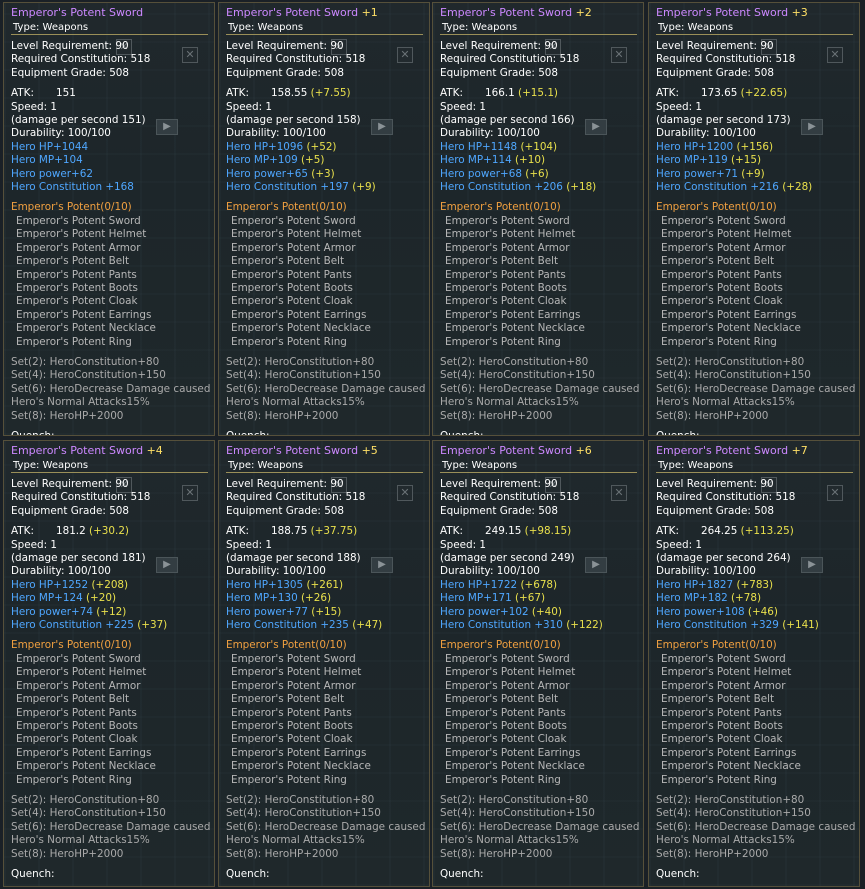 This screenshot has height=889, width=865. I want to click on stat-hp: Hero HP+1722 (+678), so click(499, 584).